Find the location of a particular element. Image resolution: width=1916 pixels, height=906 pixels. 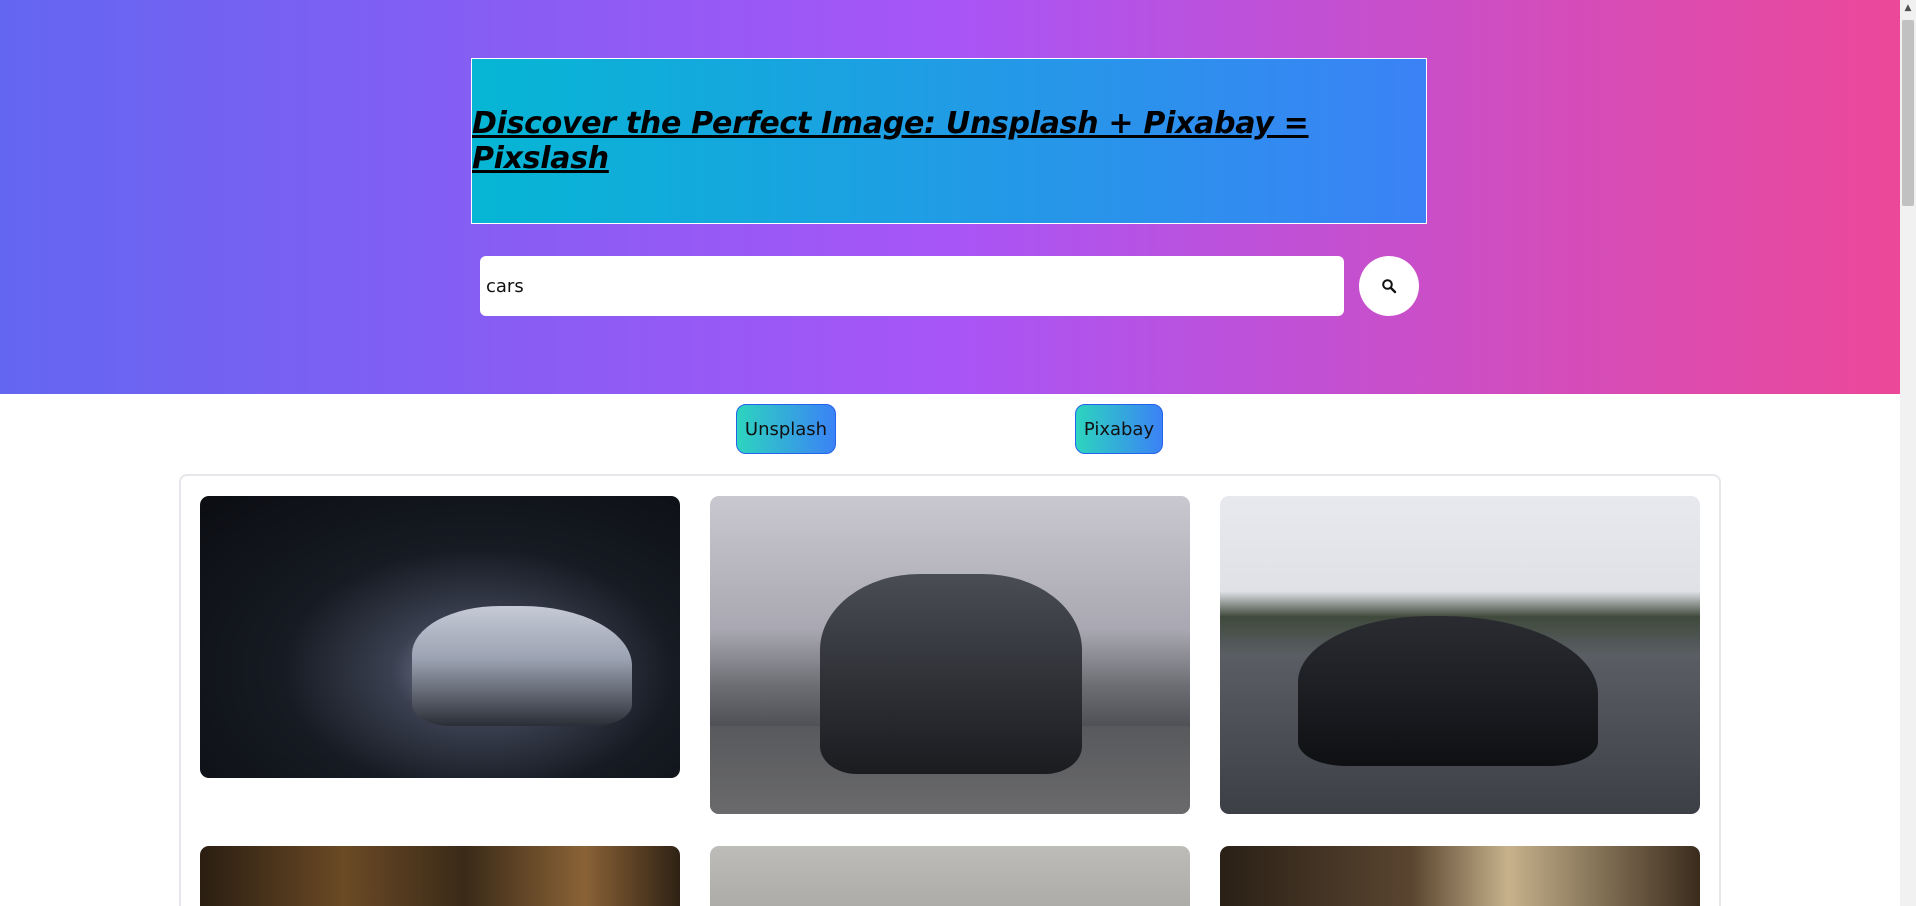

search-button is located at coordinates (1389, 286).